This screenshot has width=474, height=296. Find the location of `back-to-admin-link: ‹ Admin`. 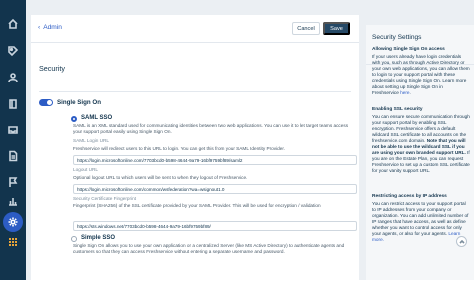

back-to-admin-link: ‹ Admin is located at coordinates (50, 27).